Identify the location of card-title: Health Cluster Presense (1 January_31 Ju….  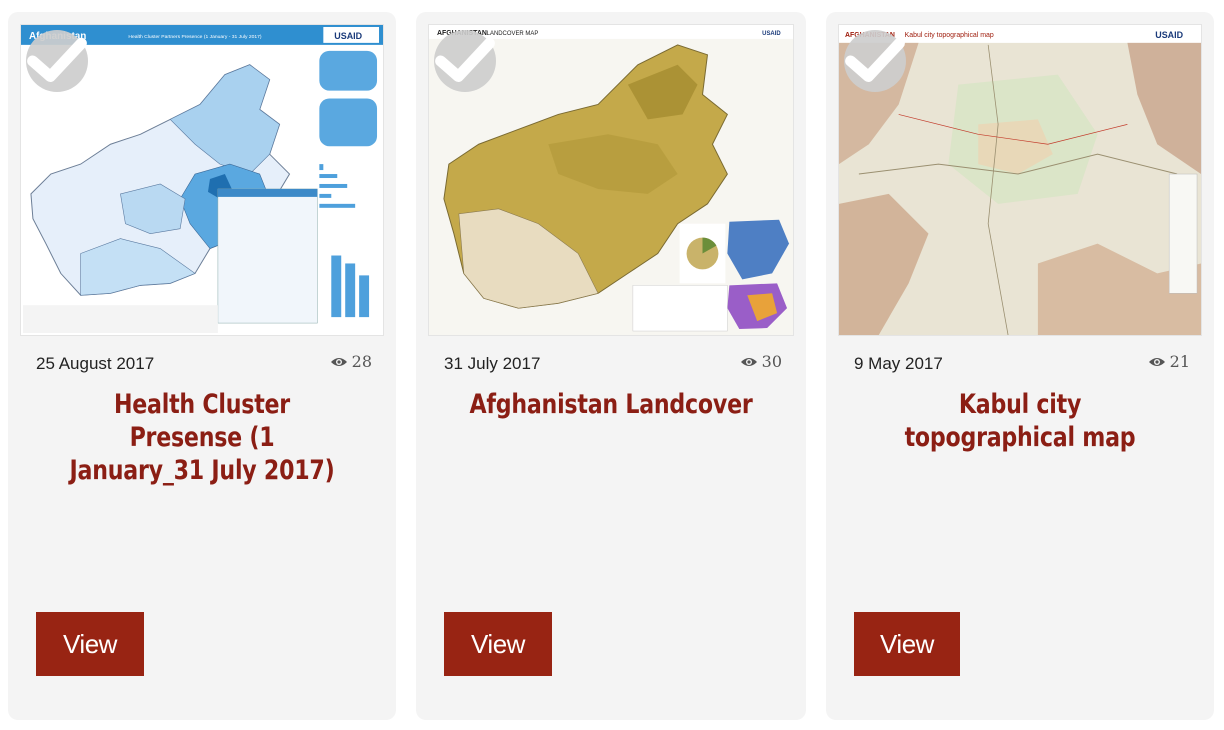
(201, 437).